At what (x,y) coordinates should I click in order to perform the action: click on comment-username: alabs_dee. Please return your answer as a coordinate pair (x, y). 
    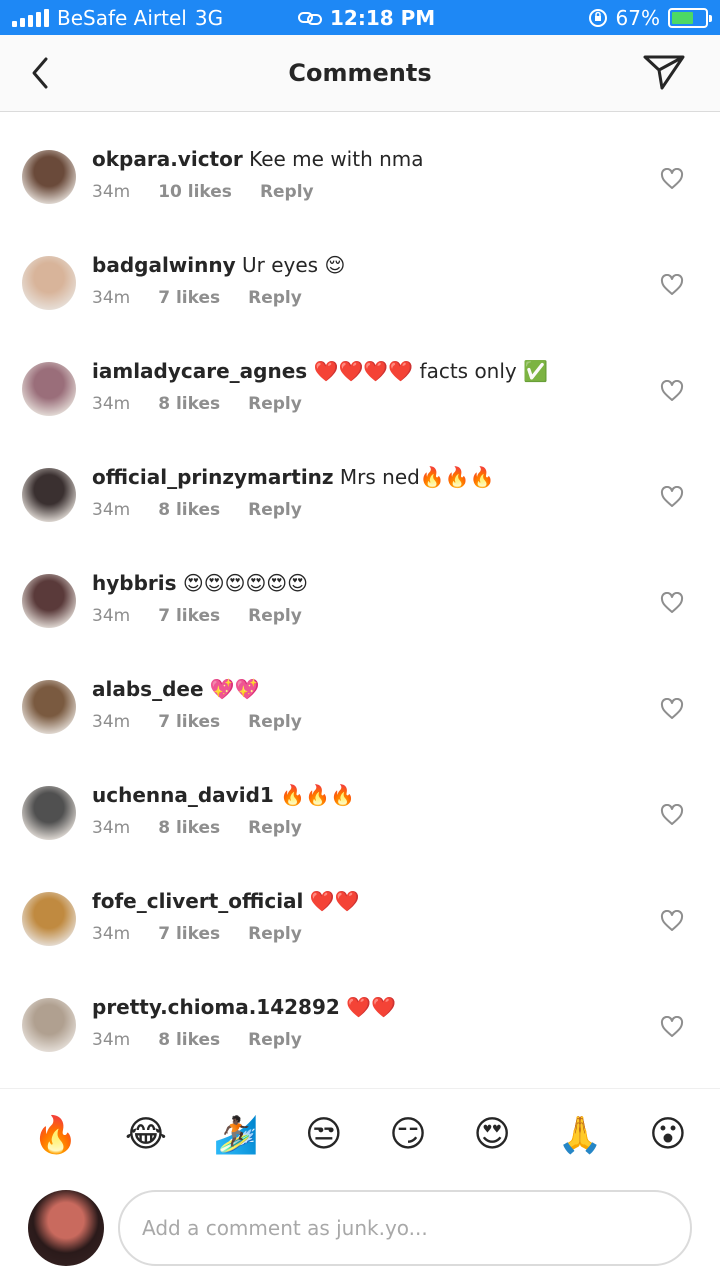
    Looking at the image, I should click on (148, 689).